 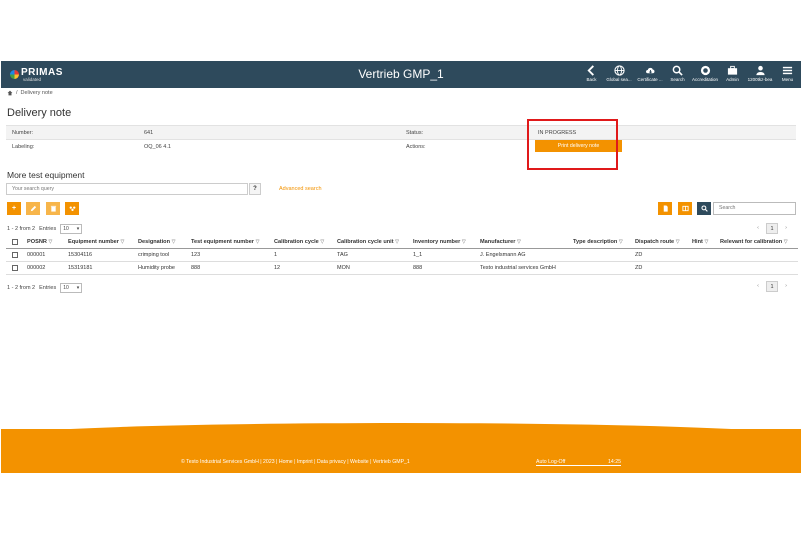 I want to click on export-button, so click(x=665, y=208).